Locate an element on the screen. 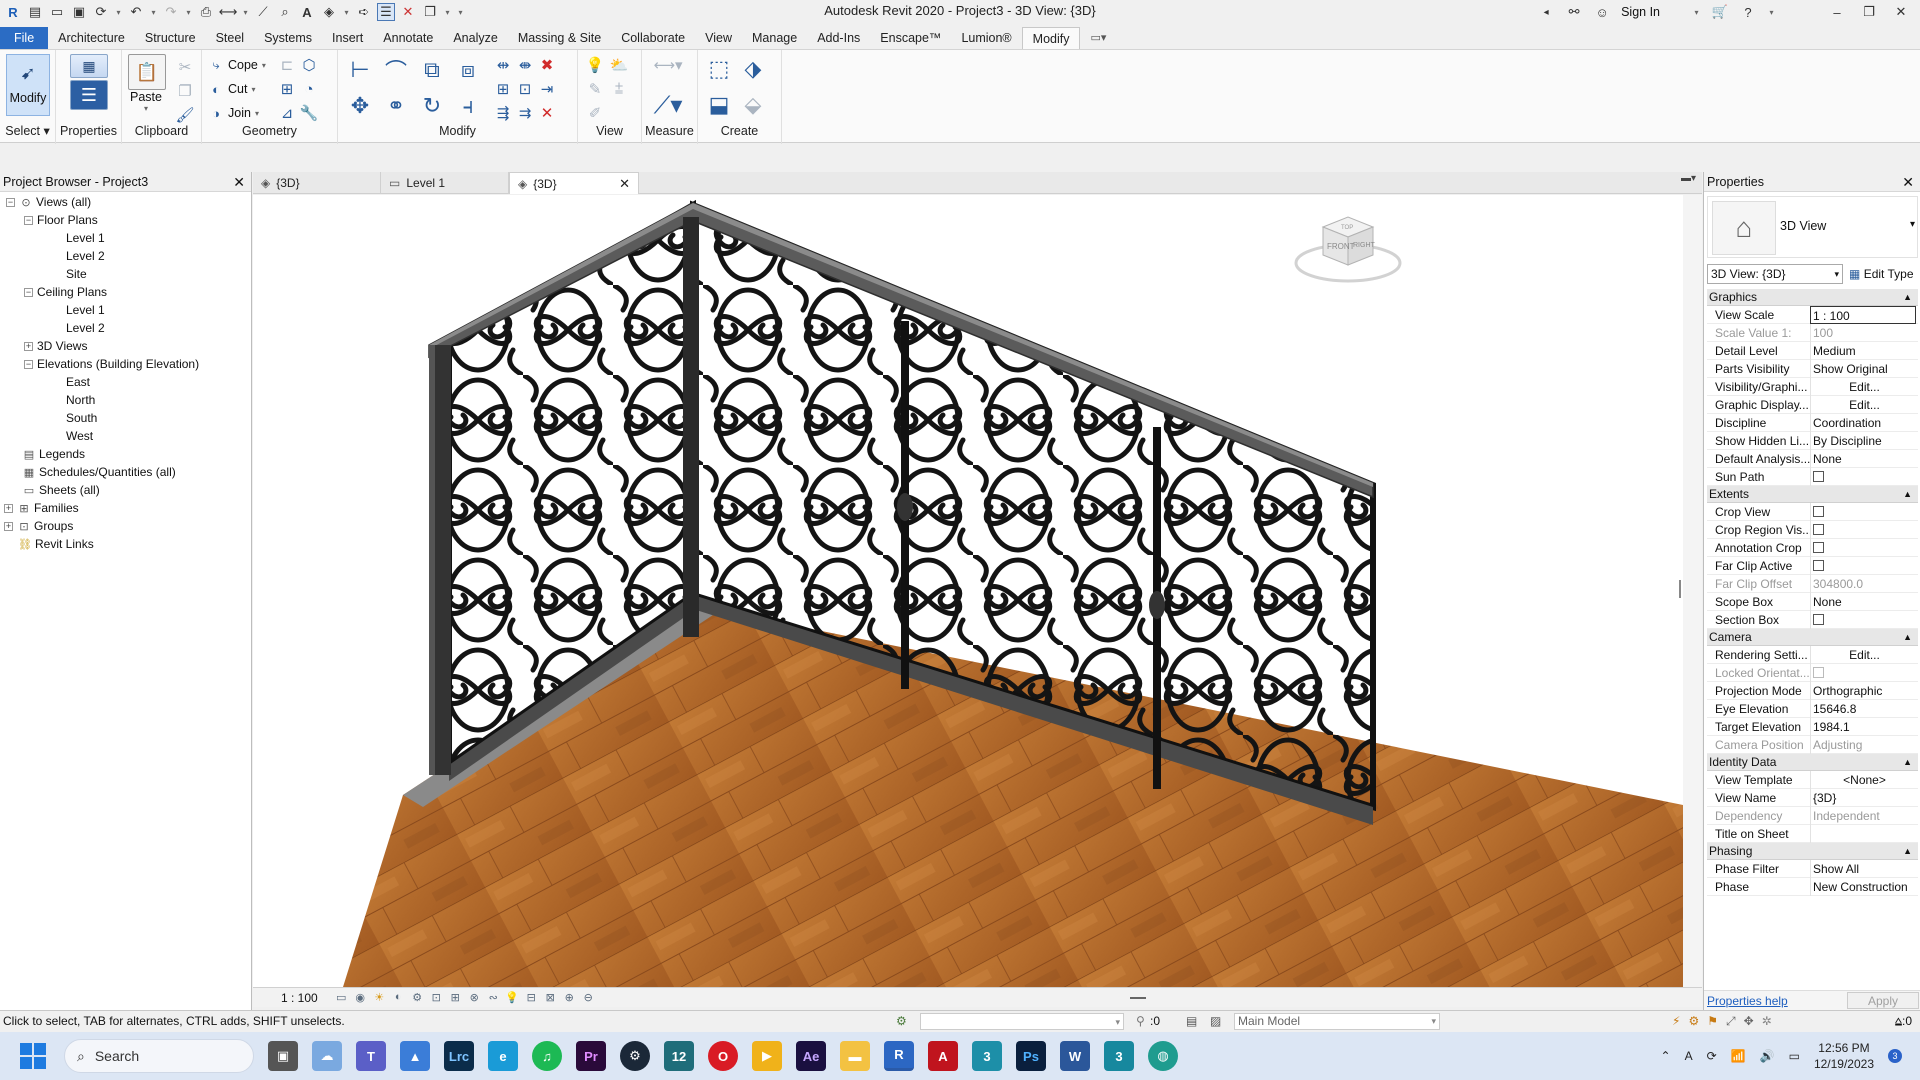 This screenshot has height=1080, width=1920. tab-lumion: Lumion® is located at coordinates (986, 38).